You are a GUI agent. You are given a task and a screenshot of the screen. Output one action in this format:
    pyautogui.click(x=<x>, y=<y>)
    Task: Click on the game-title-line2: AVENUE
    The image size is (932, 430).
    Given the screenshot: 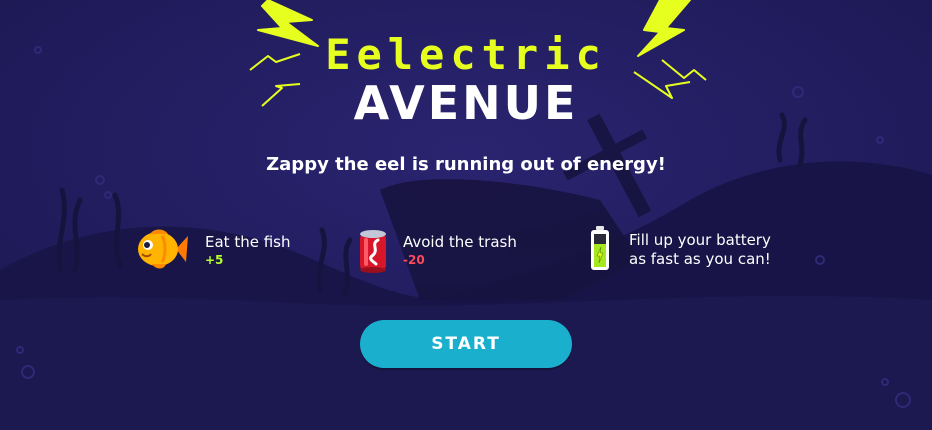 What is the action you would take?
    pyautogui.click(x=466, y=103)
    